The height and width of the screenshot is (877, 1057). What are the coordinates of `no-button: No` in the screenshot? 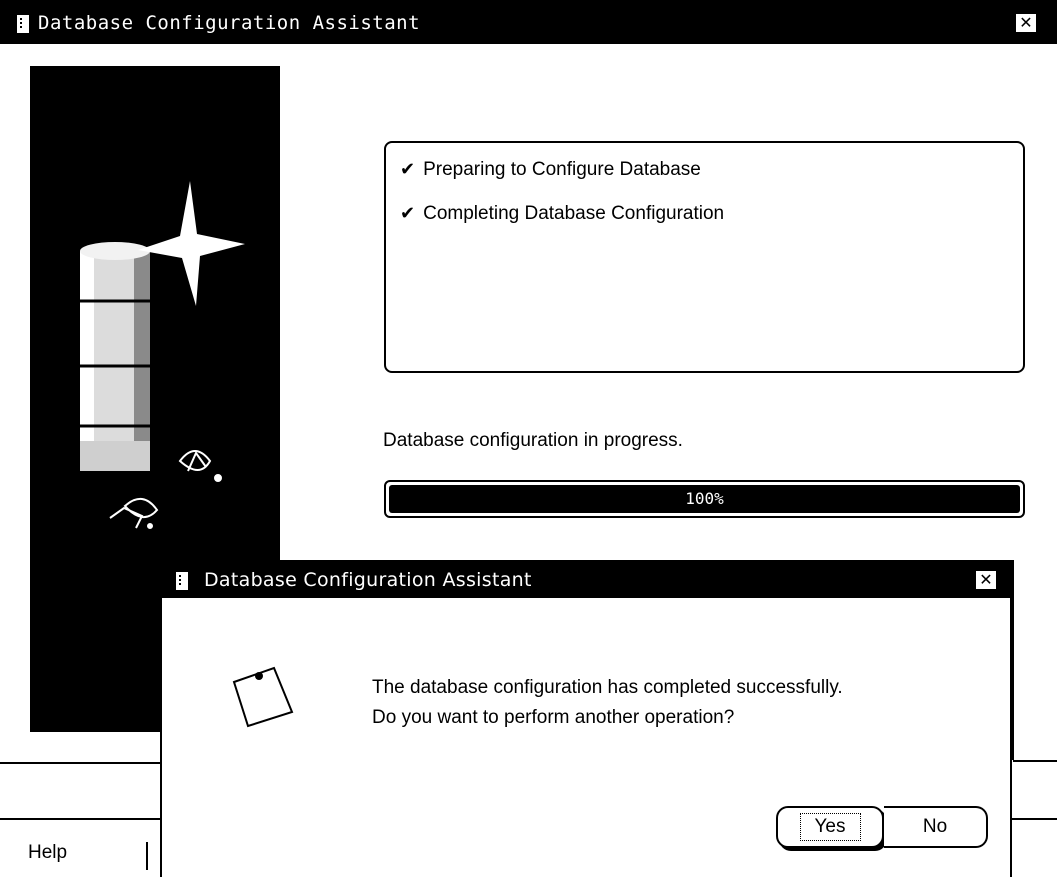 It's located at (936, 827).